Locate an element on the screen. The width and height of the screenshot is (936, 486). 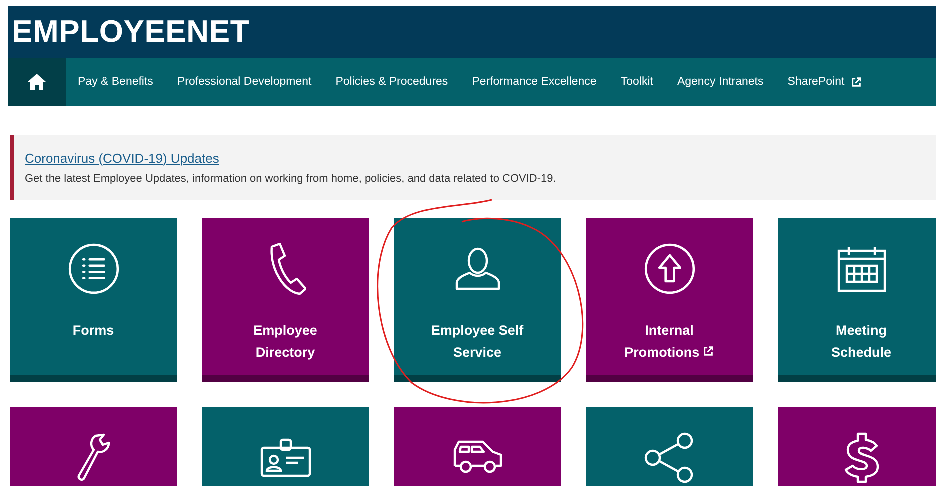
home-button is located at coordinates (37, 82).